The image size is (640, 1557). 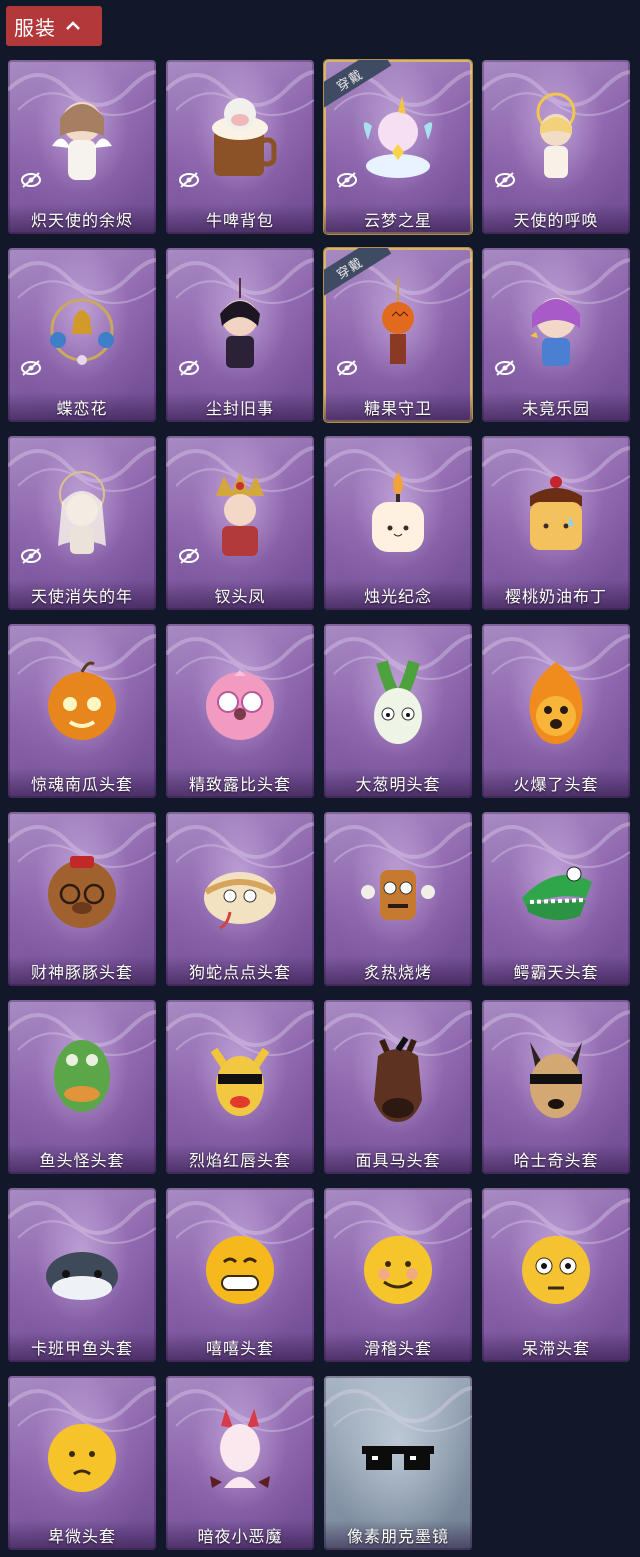 I want to click on costume-card: 烈焰红唇头套, so click(x=240, y=1087).